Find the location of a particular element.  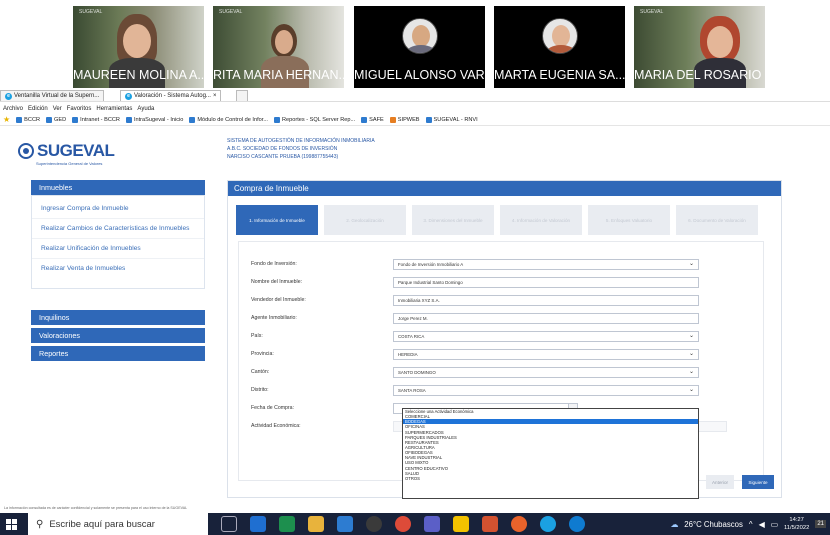

canton-select: SANTO DOMINGO ⌄ is located at coordinates (546, 372).